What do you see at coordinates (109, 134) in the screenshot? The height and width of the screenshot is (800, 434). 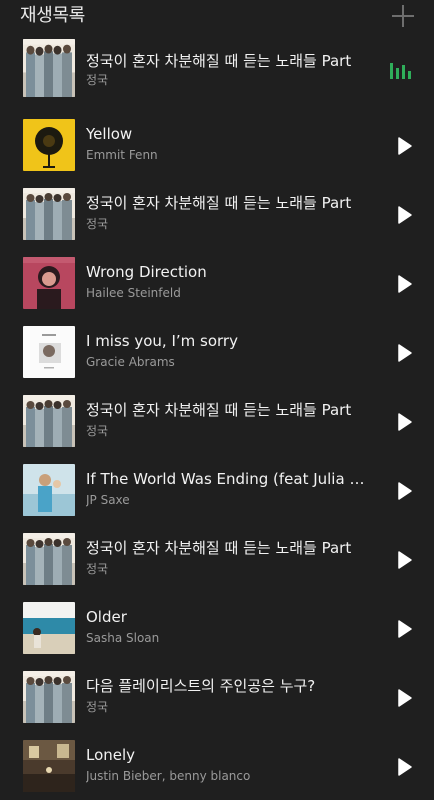 I see `track-title: Yellow` at bounding box center [109, 134].